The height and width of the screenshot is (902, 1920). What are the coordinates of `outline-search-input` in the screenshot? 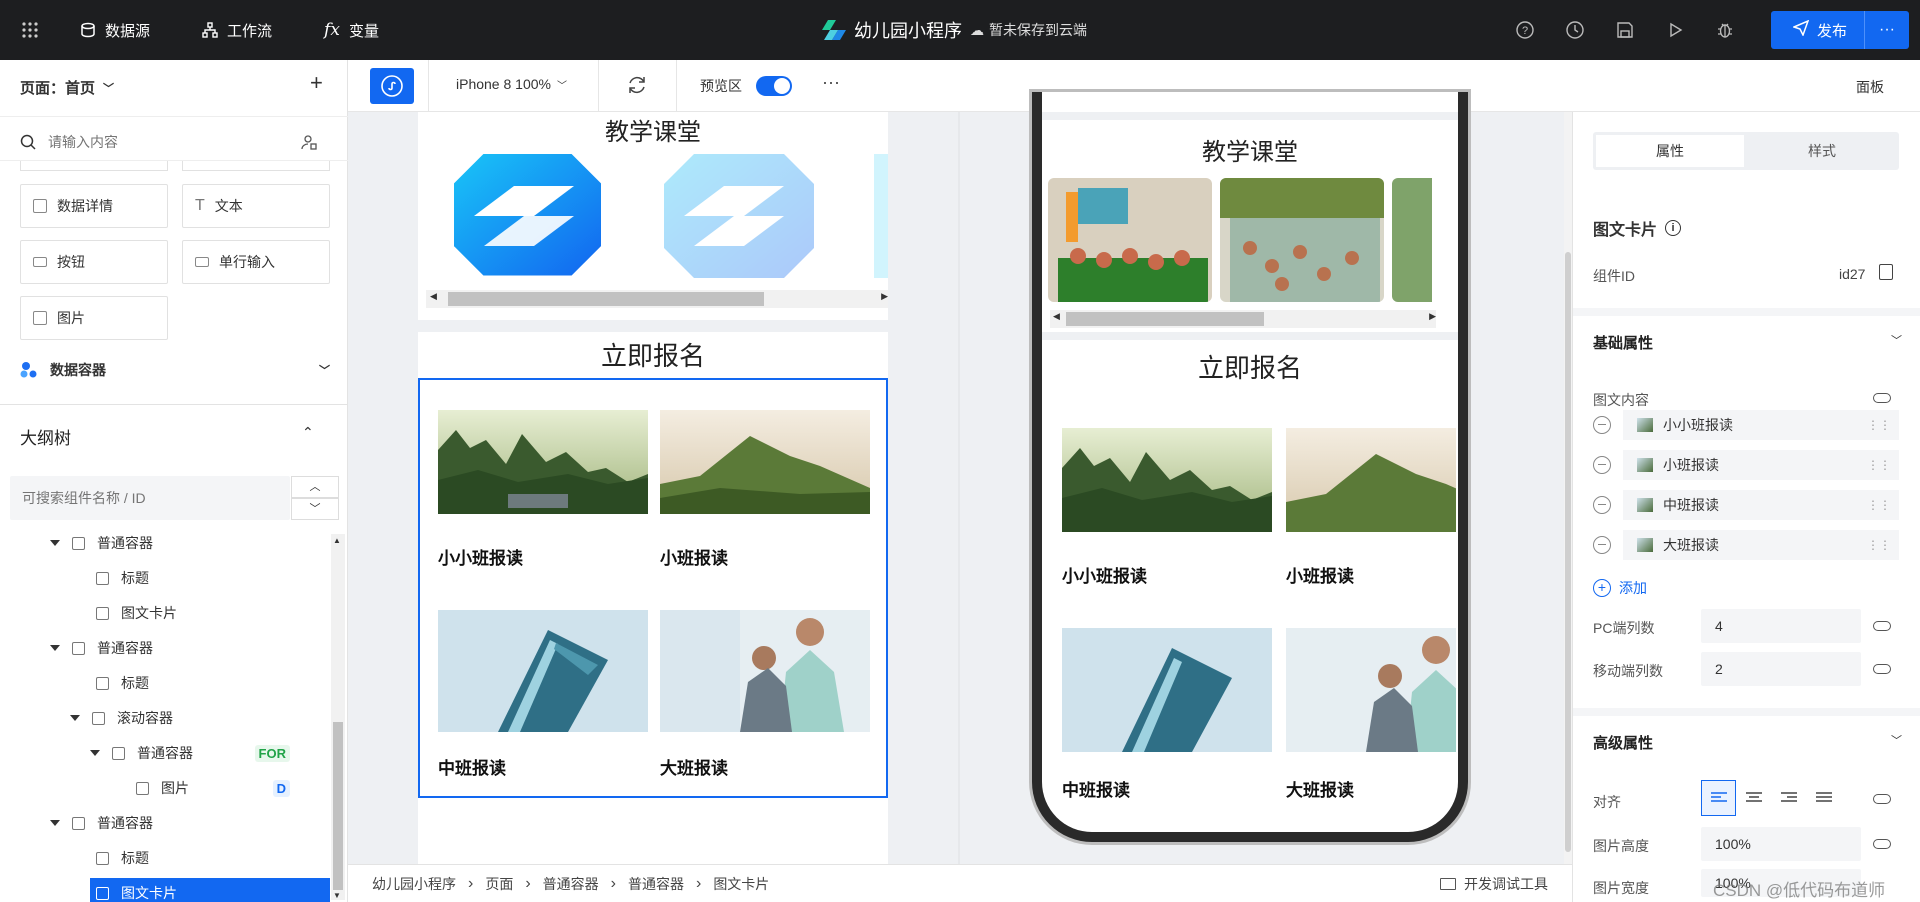 It's located at (152, 498).